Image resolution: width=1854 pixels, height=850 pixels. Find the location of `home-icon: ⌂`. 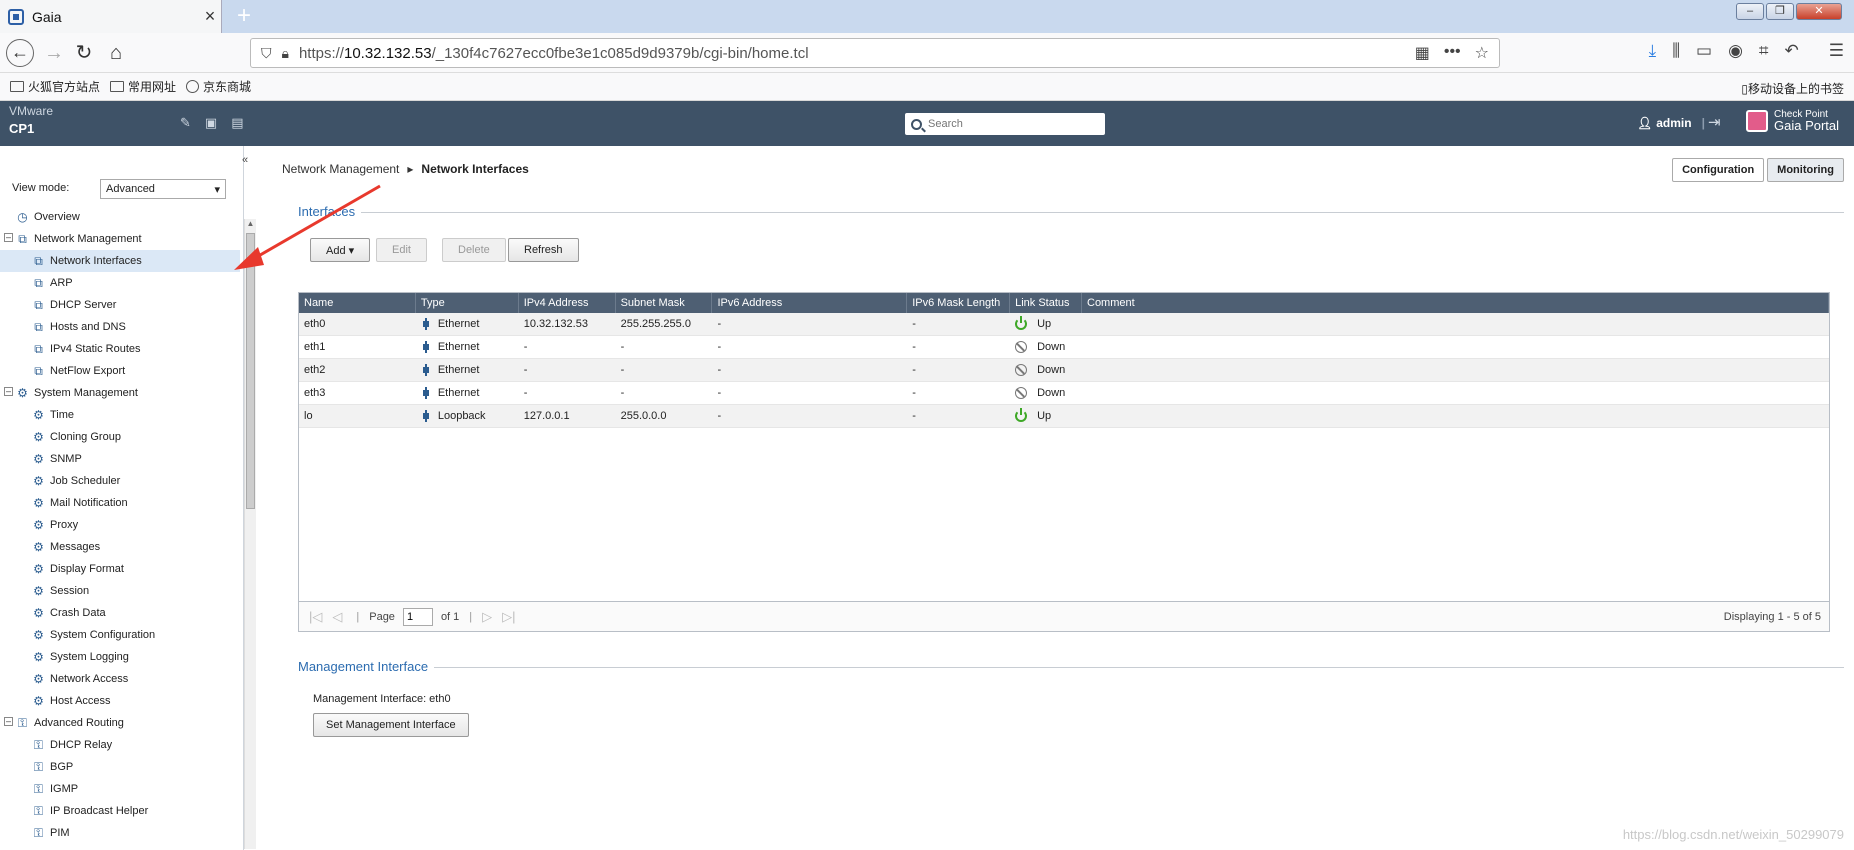

home-icon: ⌂ is located at coordinates (116, 53).